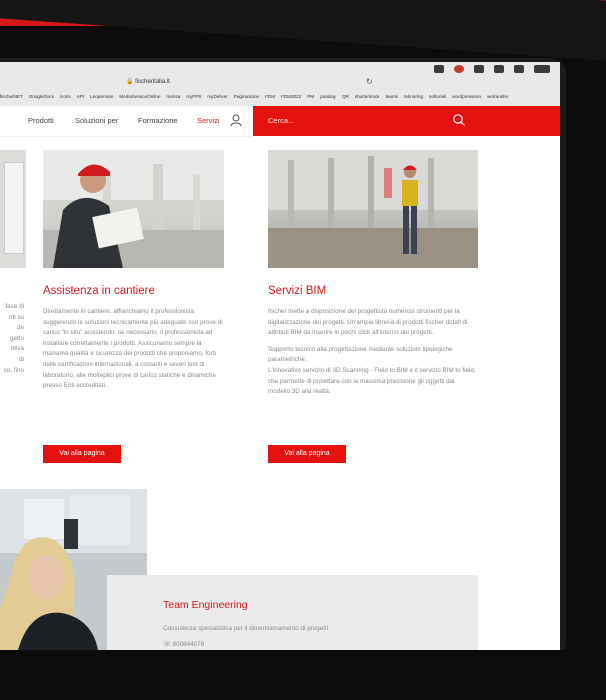 The height and width of the screenshot is (700, 606). Describe the element at coordinates (303, 675) in the screenshot. I see `background-bottom` at that location.